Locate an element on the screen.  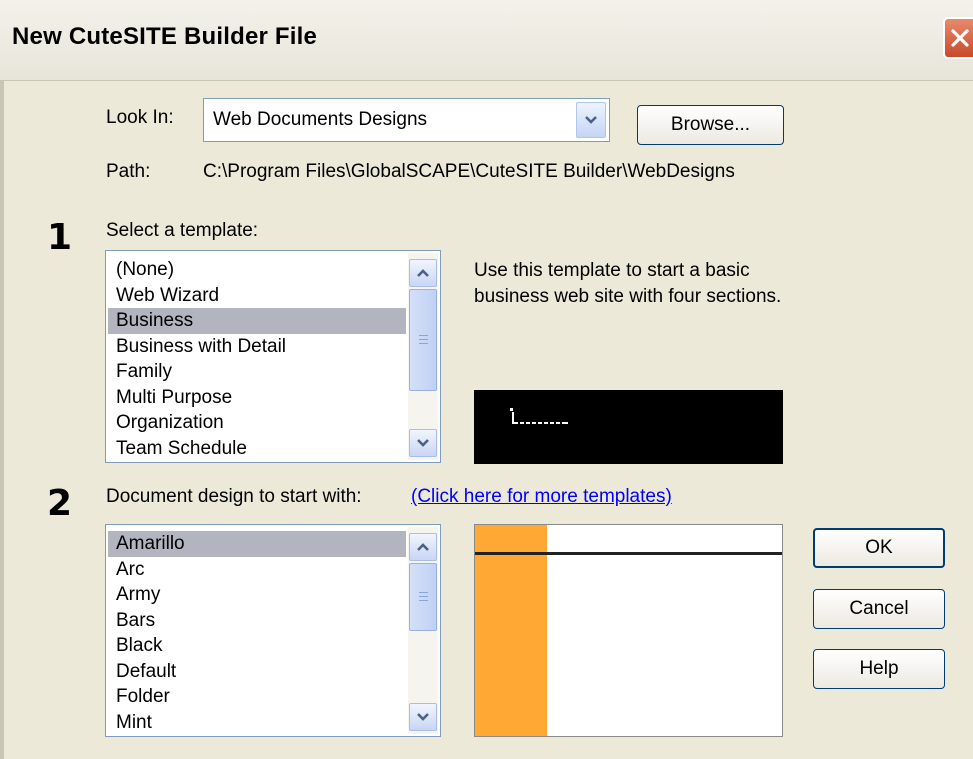
template-list-item: Multi Purpose is located at coordinates (257, 398).